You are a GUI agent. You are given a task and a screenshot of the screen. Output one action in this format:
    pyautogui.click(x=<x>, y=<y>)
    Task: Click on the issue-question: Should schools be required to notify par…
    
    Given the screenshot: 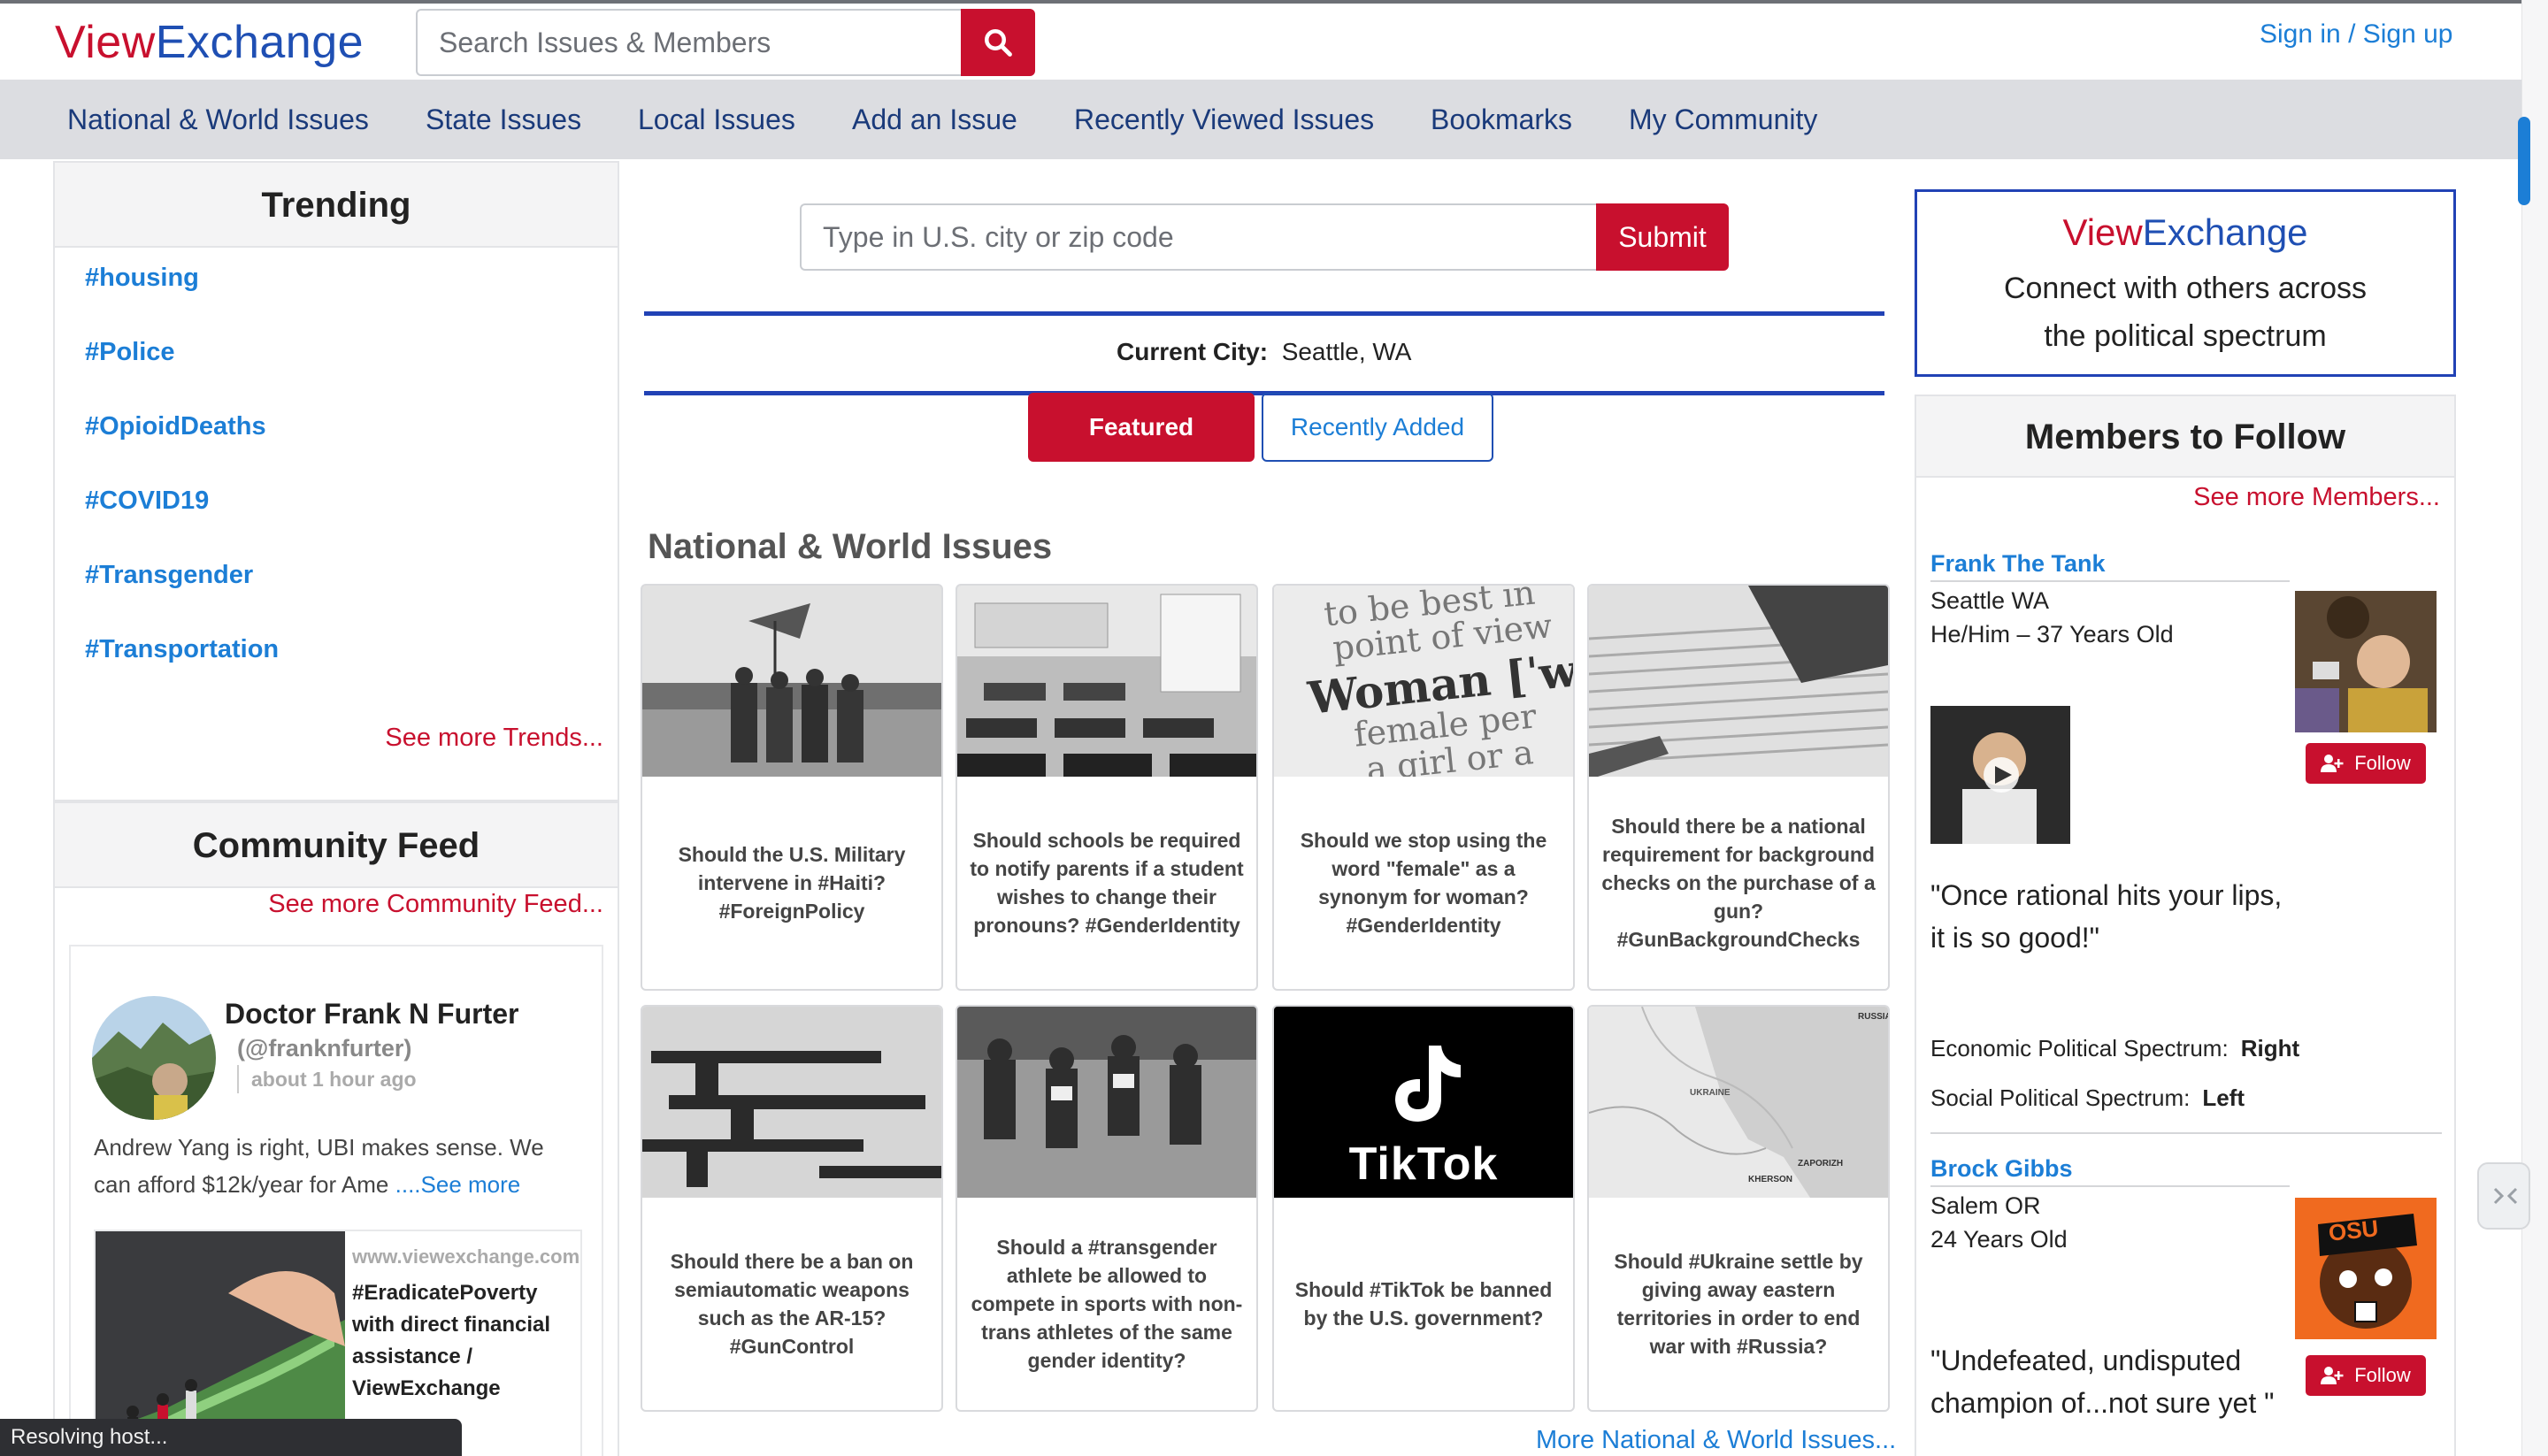 What is the action you would take?
    pyautogui.click(x=1107, y=883)
    